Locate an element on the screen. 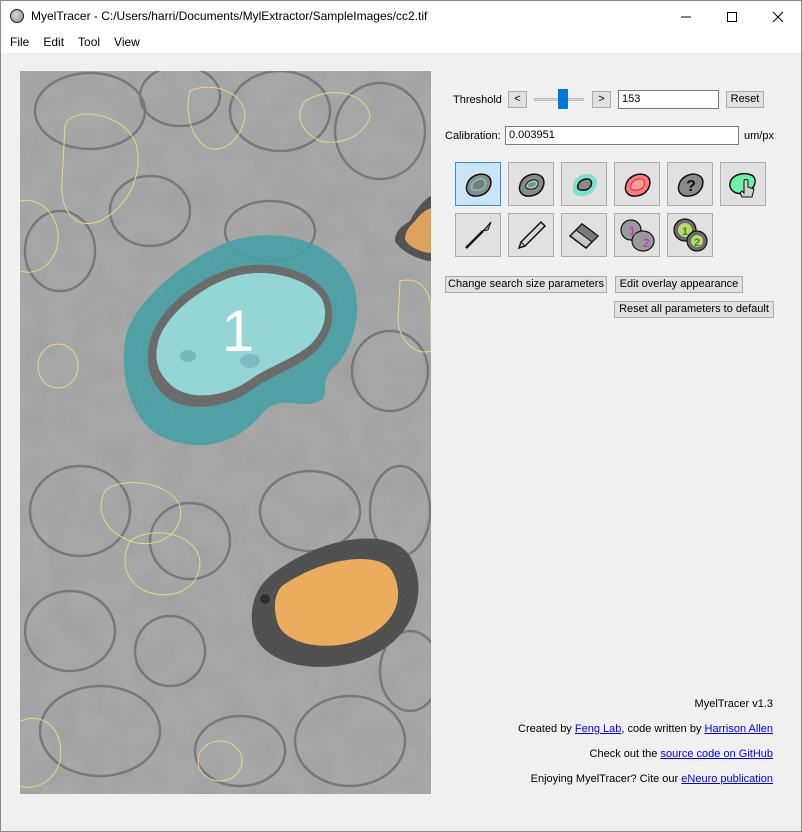 The height and width of the screenshot is (832, 802). tool-unknown-button: ? is located at coordinates (690, 184).